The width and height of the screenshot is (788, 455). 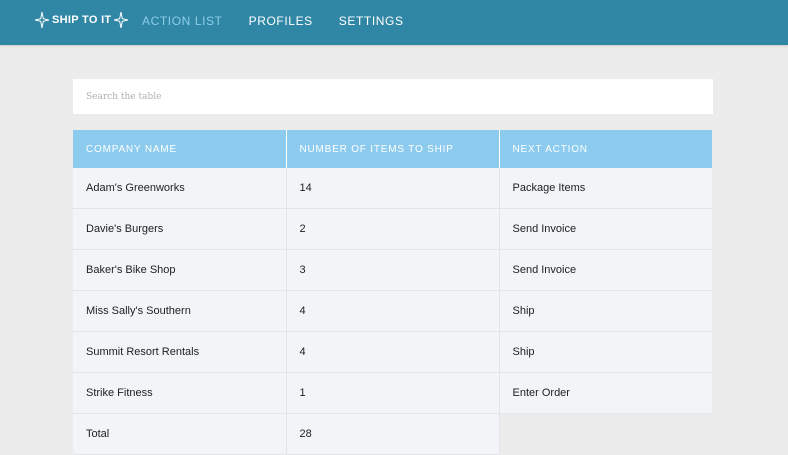 What do you see at coordinates (371, 21) in the screenshot?
I see `nav-item-settings: SETTINGS` at bounding box center [371, 21].